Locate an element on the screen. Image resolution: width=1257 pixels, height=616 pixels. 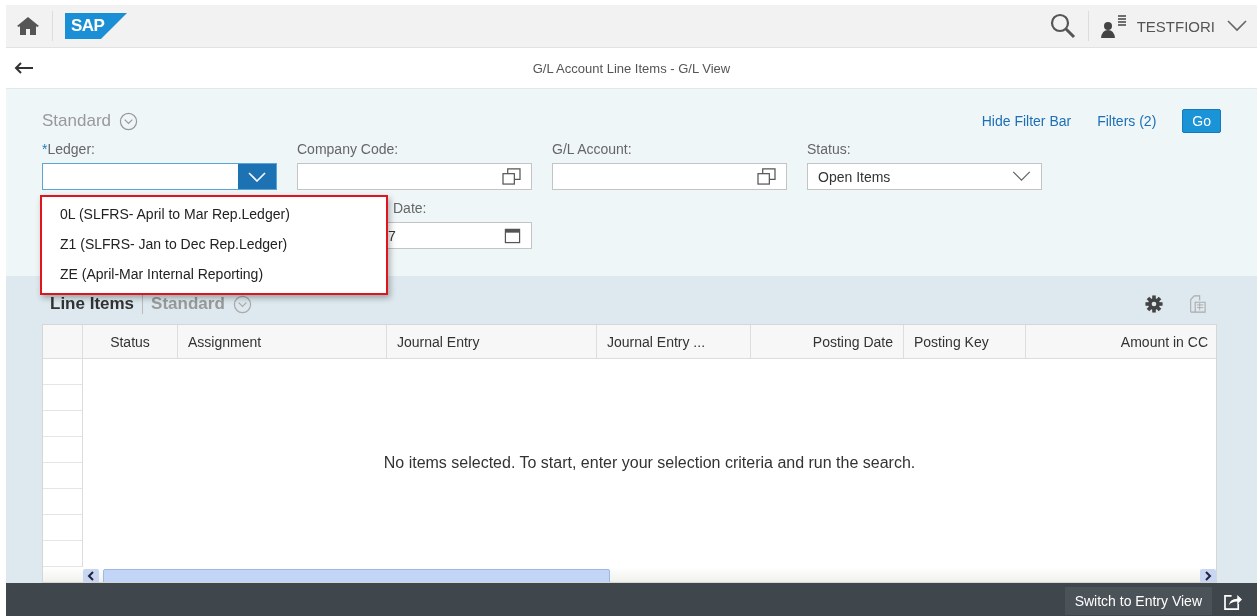
column-header: Journal Entry is located at coordinates (492, 341).